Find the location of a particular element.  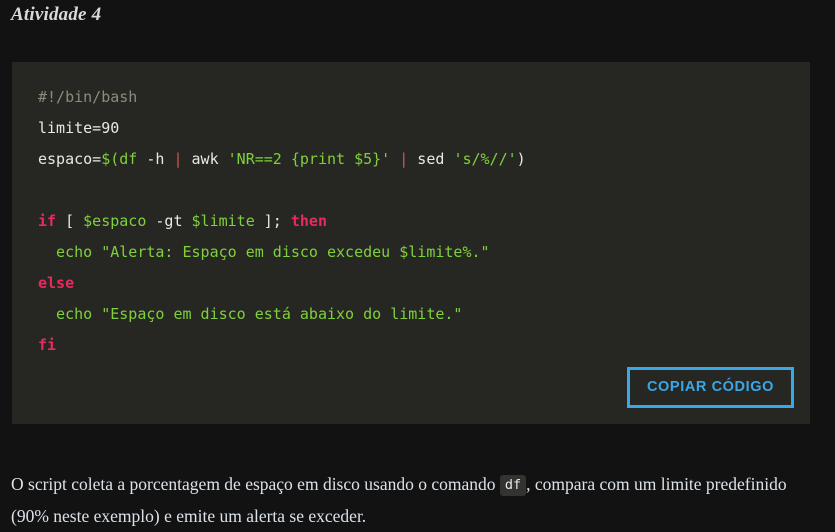

code-token: limite=90 is located at coordinates (79, 128).